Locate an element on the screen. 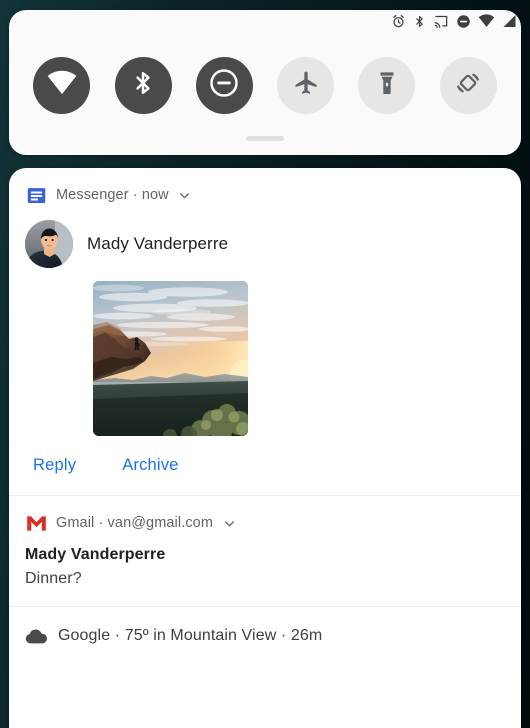 This screenshot has width=530, height=728. sender-name: Mady Vanderperre is located at coordinates (158, 243).